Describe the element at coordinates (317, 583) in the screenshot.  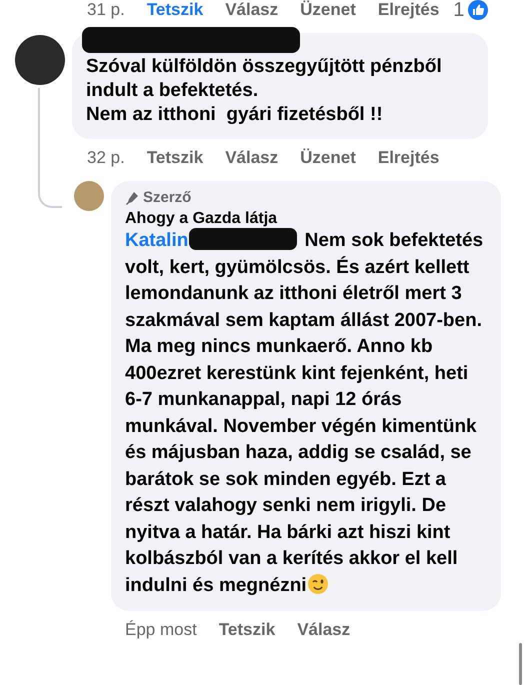
I see `wink-emoji-icon` at that location.